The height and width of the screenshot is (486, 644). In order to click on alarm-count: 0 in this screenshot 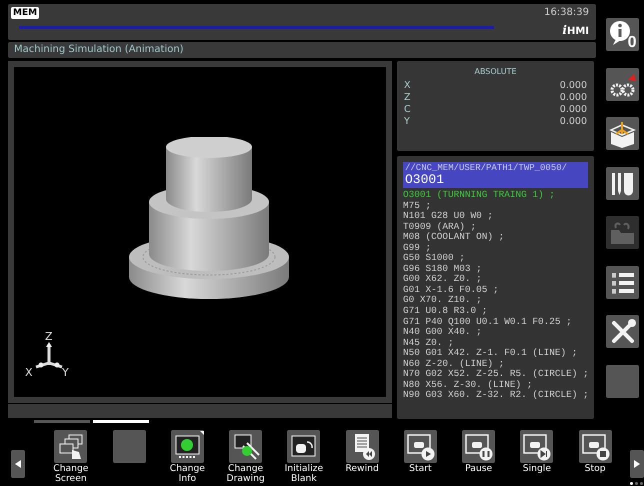, I will do `click(632, 43)`.